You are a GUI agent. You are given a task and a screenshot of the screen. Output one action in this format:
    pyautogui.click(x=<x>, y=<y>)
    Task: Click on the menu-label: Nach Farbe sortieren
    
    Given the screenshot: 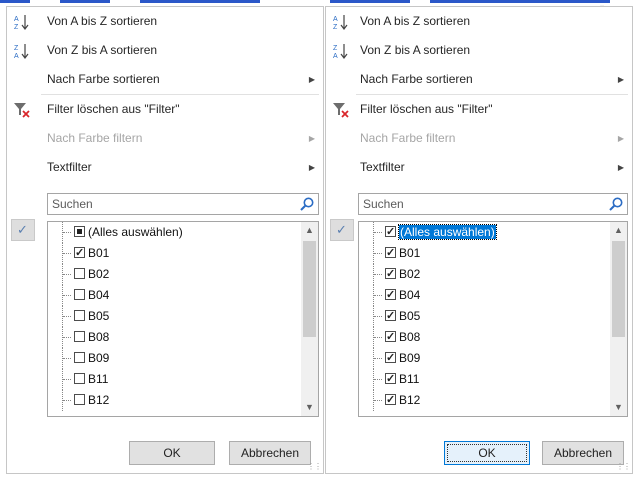 What is the action you would take?
    pyautogui.click(x=416, y=79)
    